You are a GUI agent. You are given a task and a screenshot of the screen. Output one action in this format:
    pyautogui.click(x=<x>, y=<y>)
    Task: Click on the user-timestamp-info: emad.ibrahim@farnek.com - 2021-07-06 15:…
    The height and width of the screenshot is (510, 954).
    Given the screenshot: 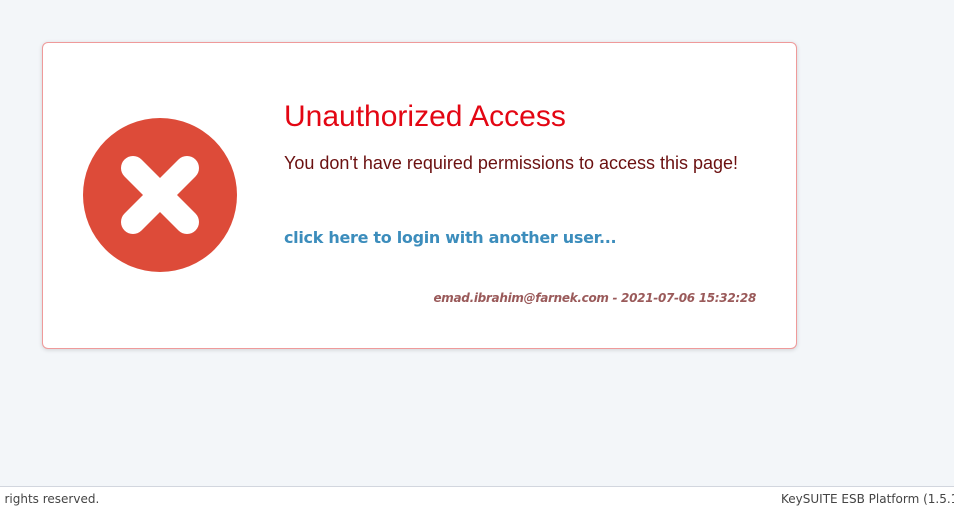 What is the action you would take?
    pyautogui.click(x=594, y=298)
    